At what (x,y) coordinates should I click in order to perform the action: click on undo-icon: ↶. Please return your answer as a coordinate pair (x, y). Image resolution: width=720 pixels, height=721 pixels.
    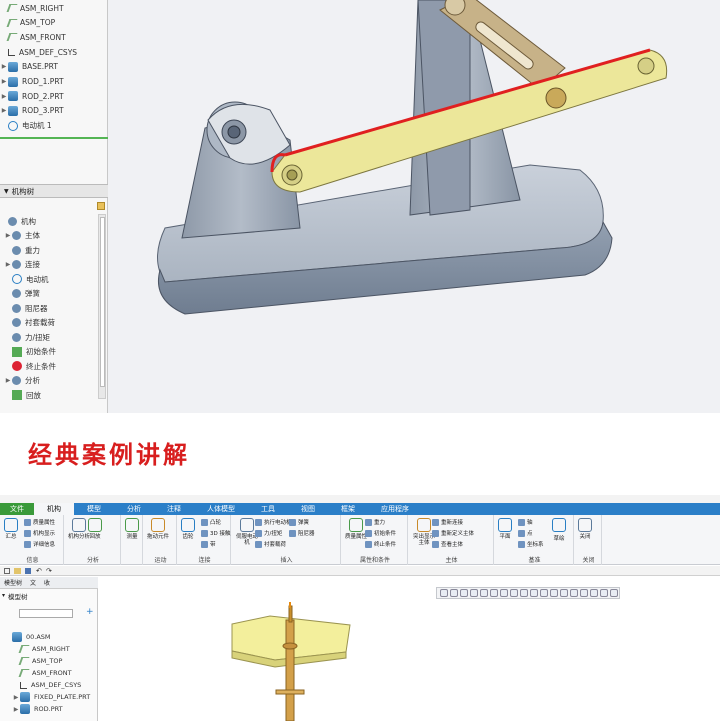
    Looking at the image, I should click on (39, 571).